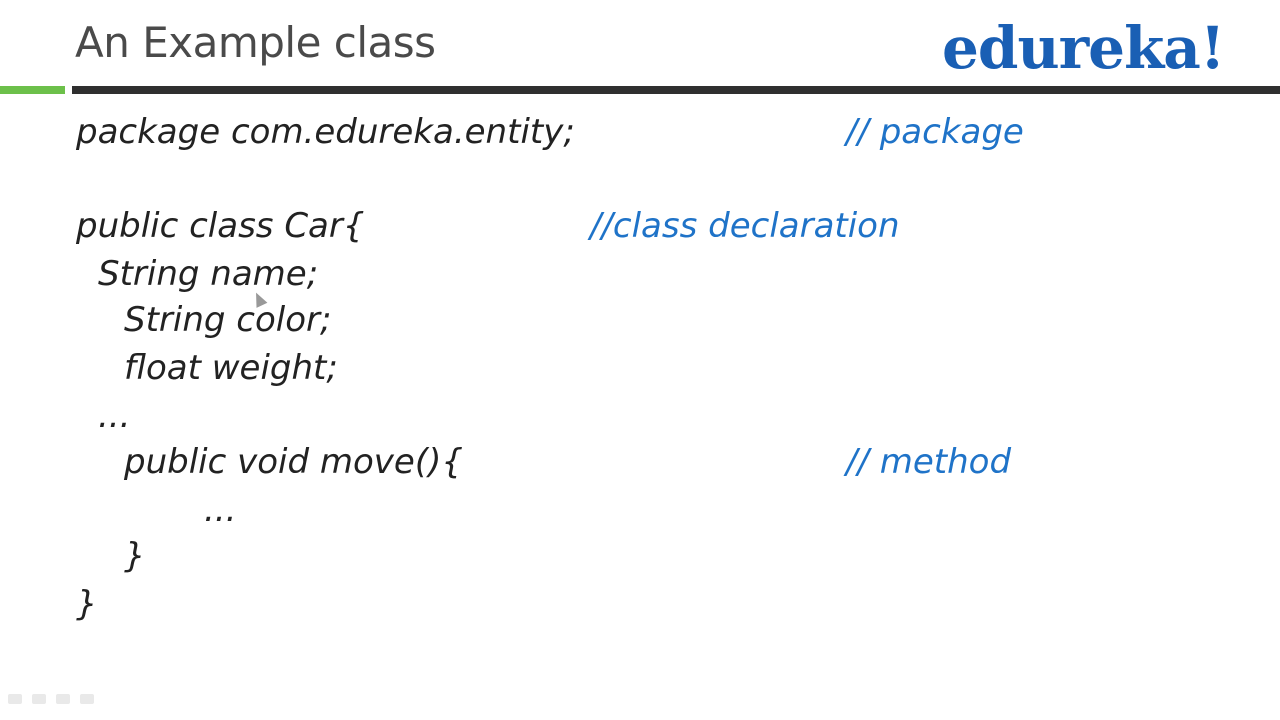  Describe the element at coordinates (325, 132) in the screenshot. I see `code-package-line: package com.edureka.entity;` at that location.